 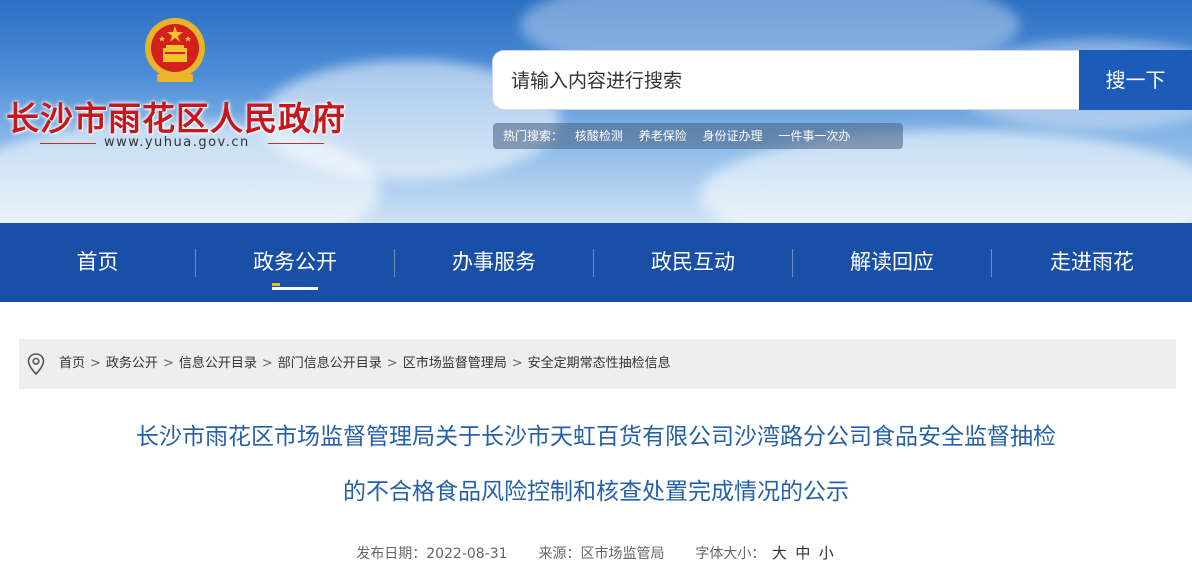 I want to click on nav-item-interpretation: 解读回应, so click(x=892, y=262).